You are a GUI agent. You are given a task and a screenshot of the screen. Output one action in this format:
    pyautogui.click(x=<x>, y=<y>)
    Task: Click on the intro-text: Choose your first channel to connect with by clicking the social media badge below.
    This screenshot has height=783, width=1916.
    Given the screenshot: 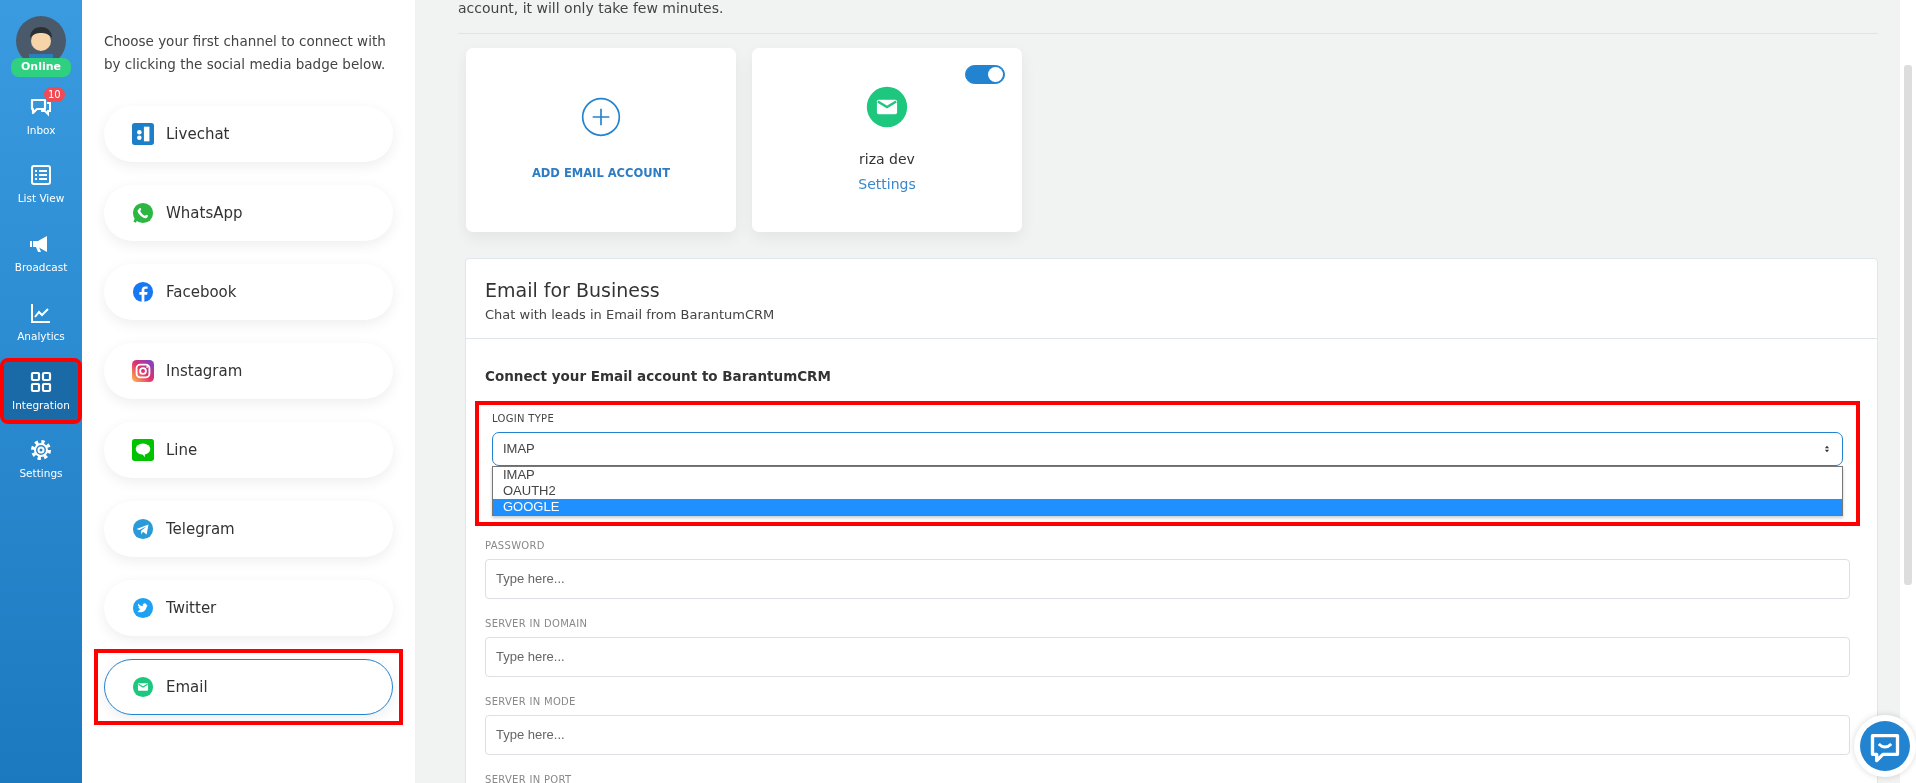 What is the action you would take?
    pyautogui.click(x=245, y=53)
    